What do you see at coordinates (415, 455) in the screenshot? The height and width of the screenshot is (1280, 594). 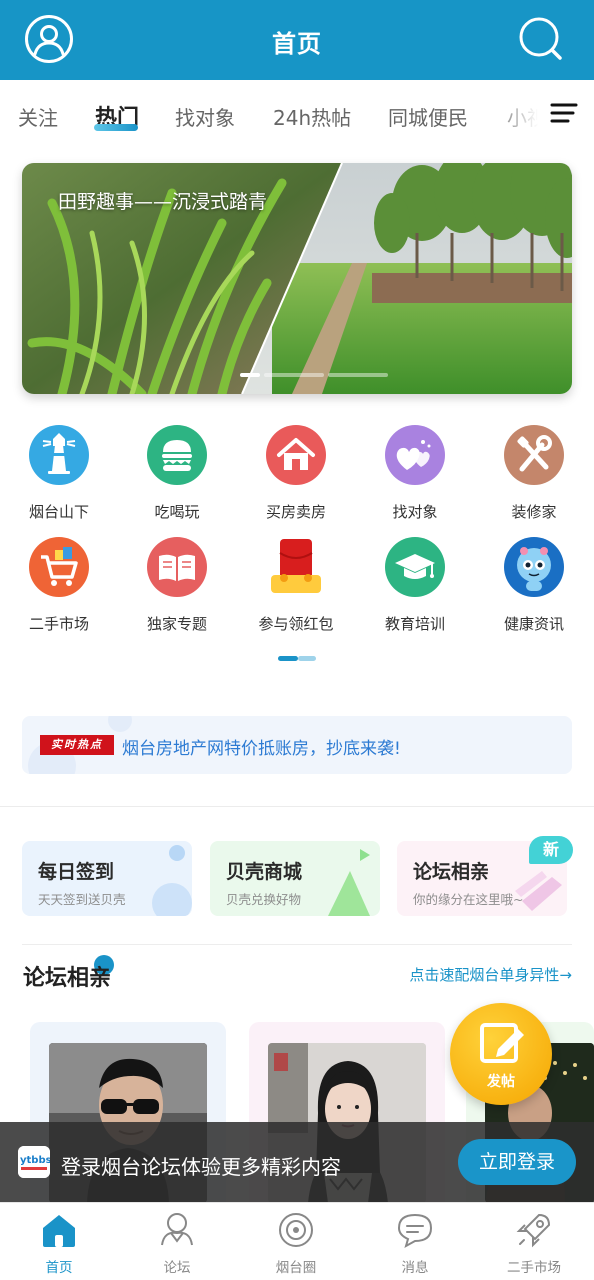 I see `hearts-icon` at bounding box center [415, 455].